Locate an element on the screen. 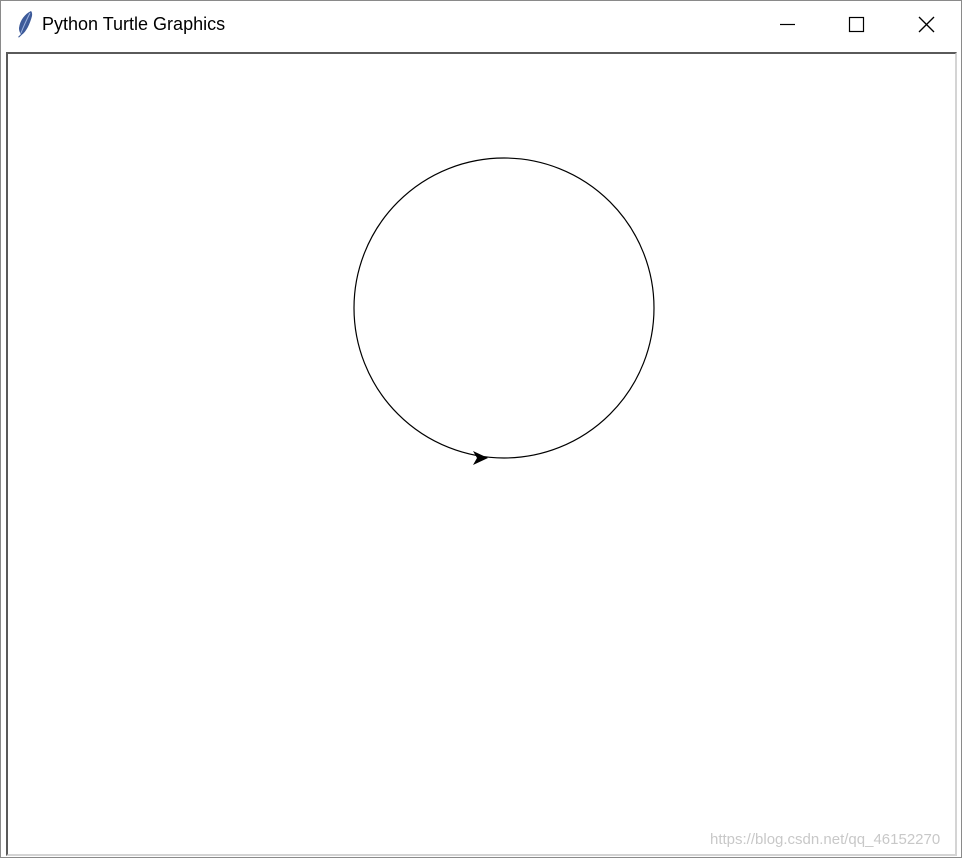  window-title: Python Turtle Graphics is located at coordinates (134, 24).